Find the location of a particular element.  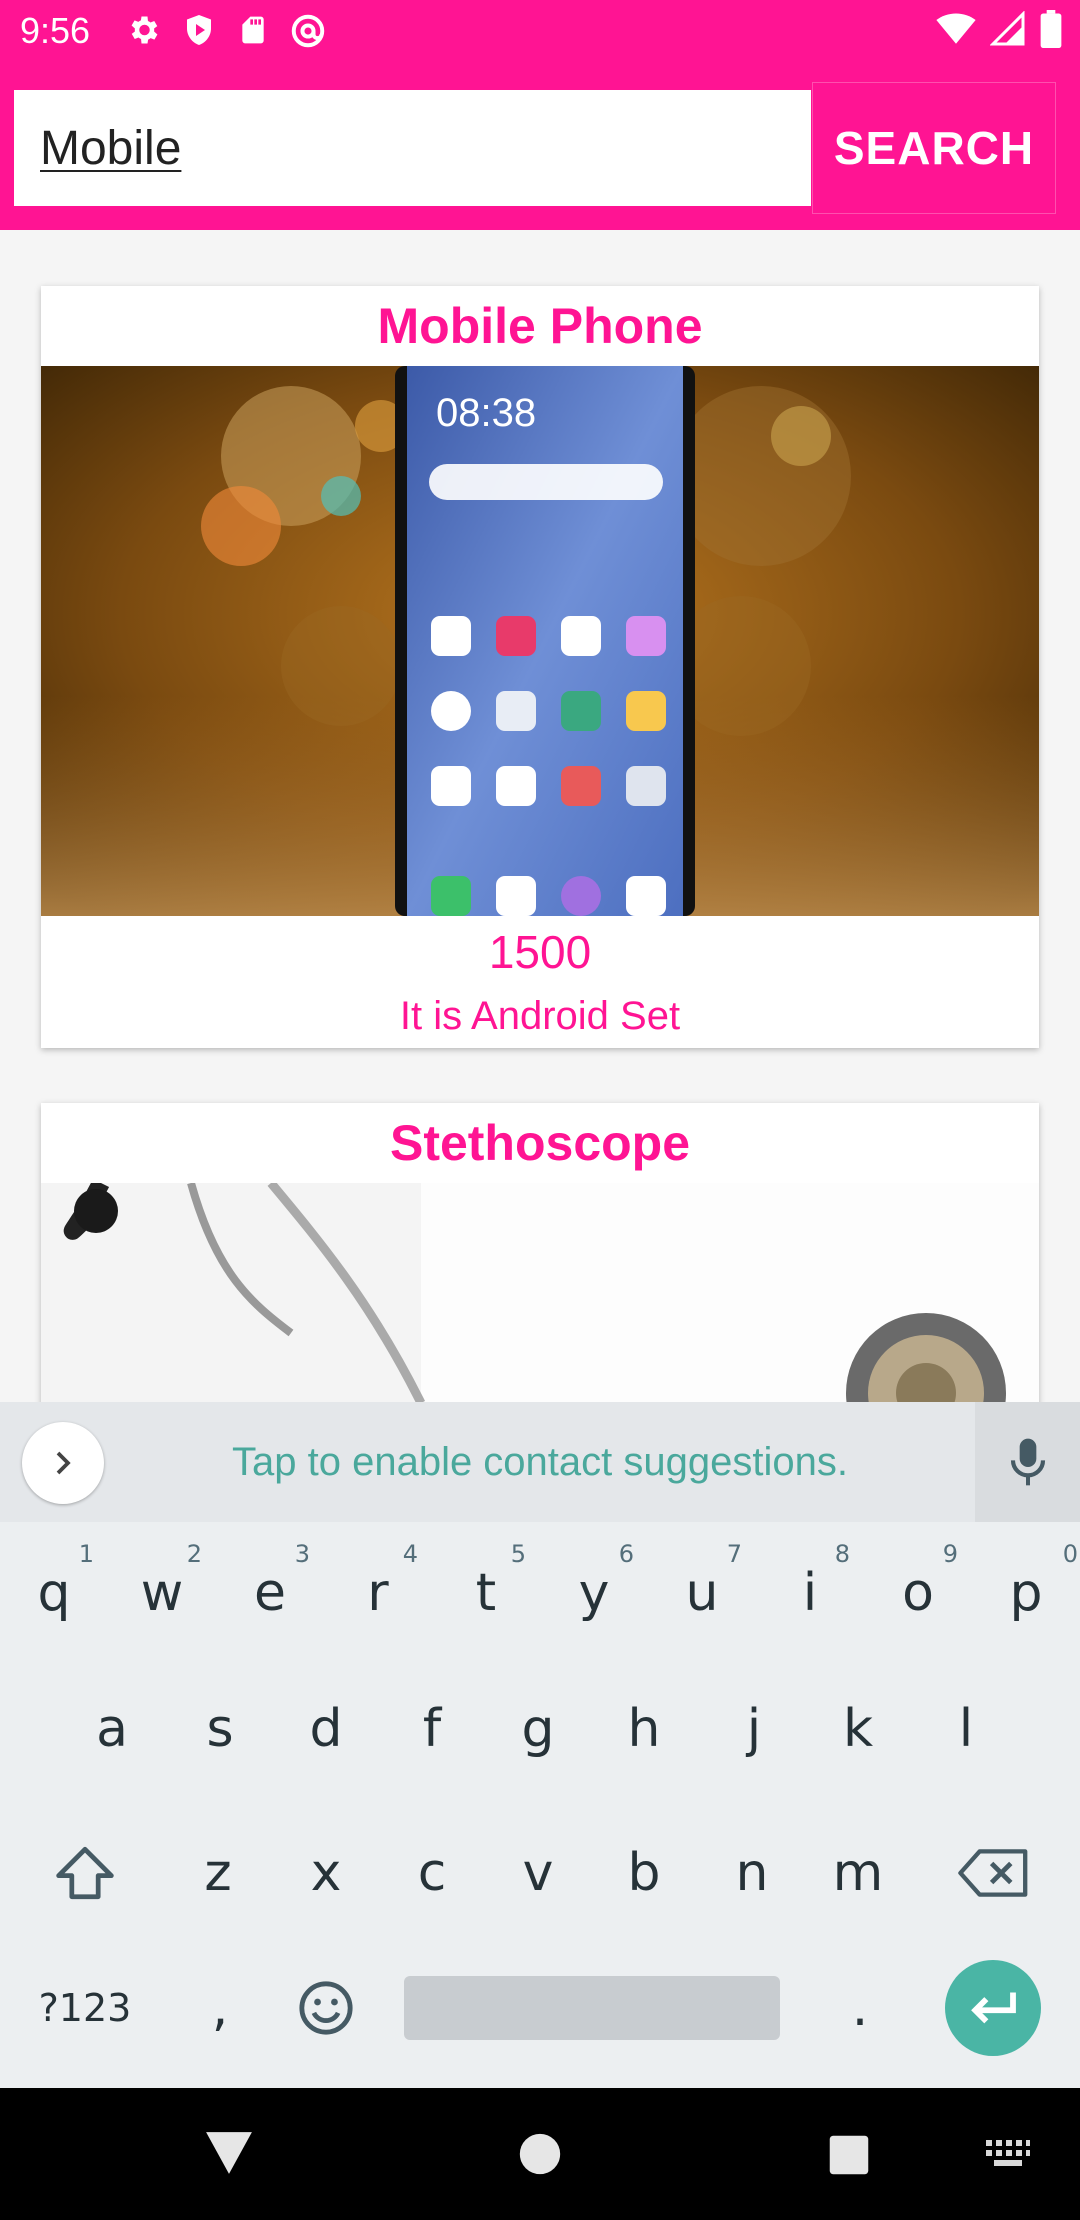

enter-key is located at coordinates (993, 2008).